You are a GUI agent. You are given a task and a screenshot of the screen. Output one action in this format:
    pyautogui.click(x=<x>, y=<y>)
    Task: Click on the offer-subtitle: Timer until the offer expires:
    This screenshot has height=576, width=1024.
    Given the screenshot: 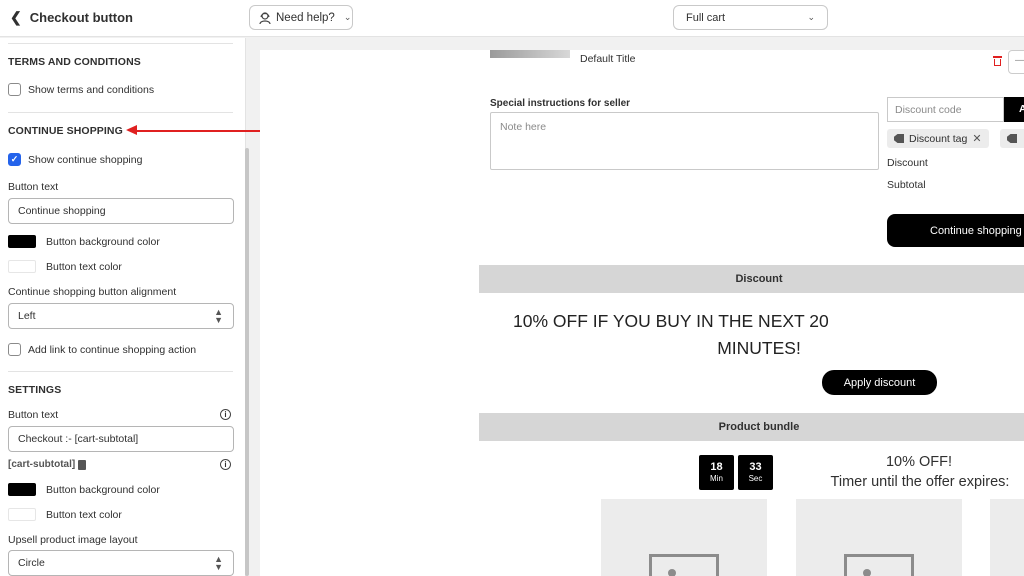 What is the action you would take?
    pyautogui.click(x=920, y=482)
    